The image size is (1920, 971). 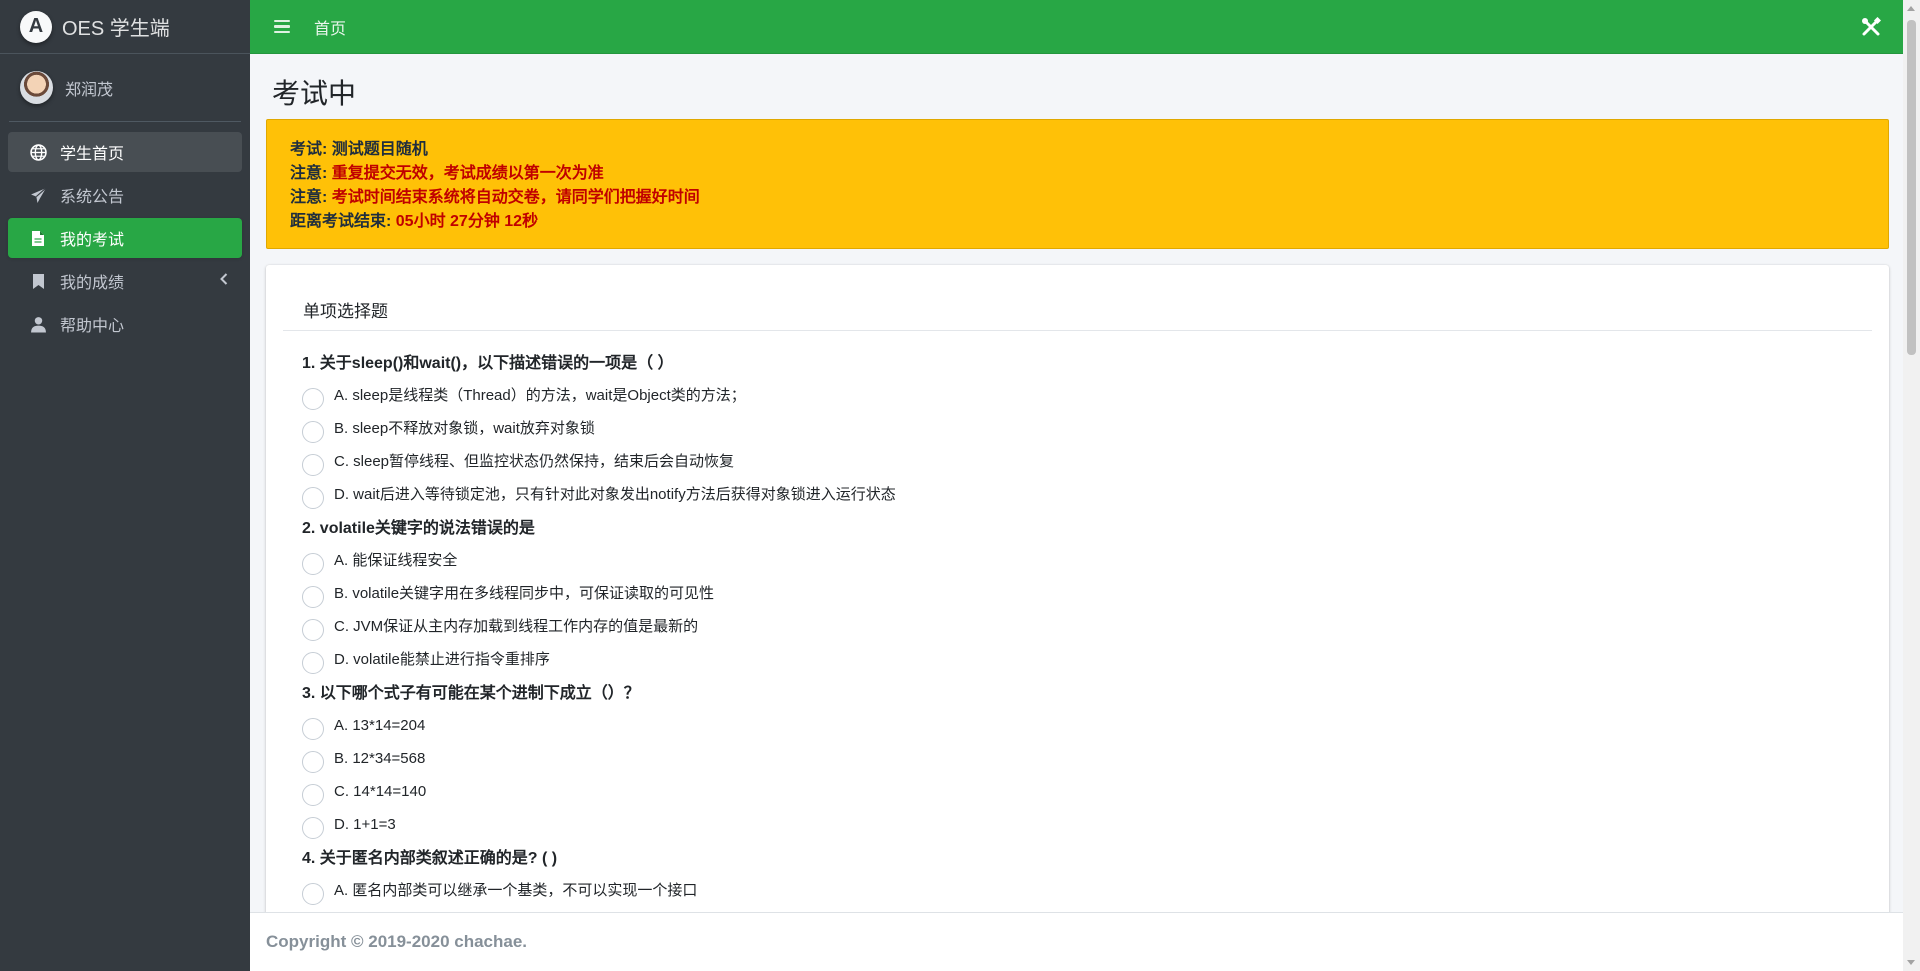 I want to click on sidebar-item-announcements: 系统公告, so click(x=125, y=195).